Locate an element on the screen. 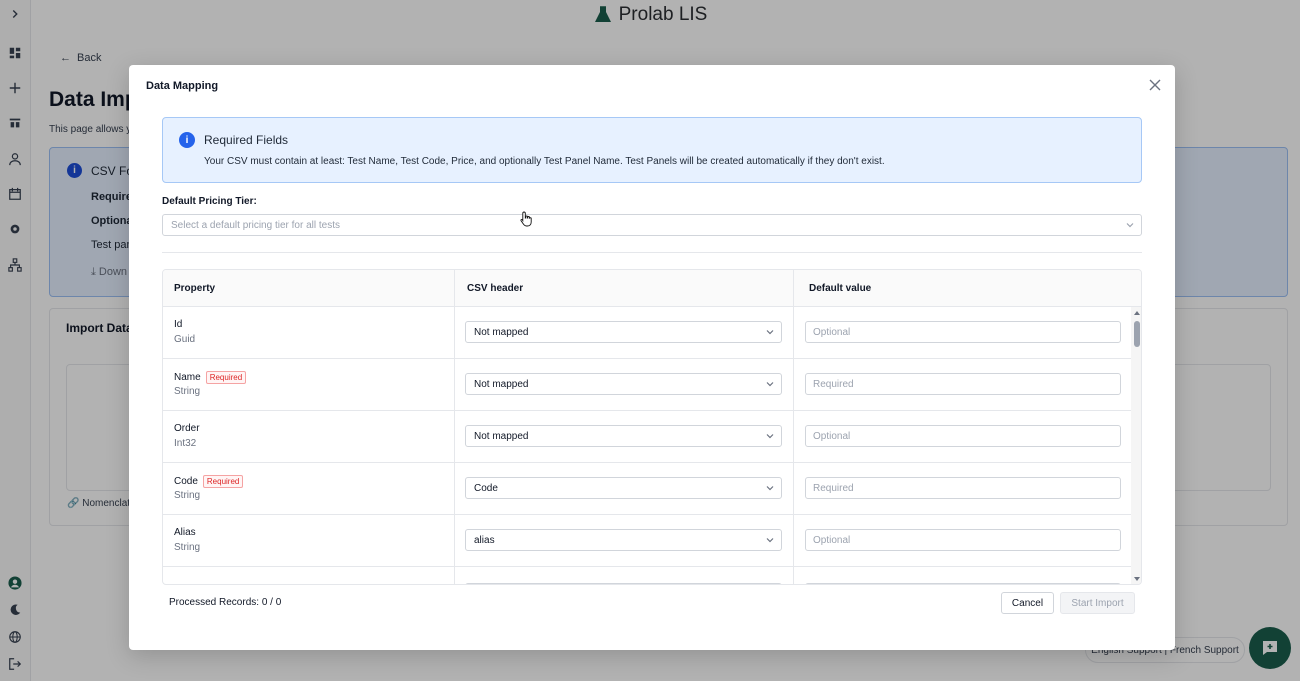 The height and width of the screenshot is (681, 1300). property-label: Id is located at coordinates (178, 324).